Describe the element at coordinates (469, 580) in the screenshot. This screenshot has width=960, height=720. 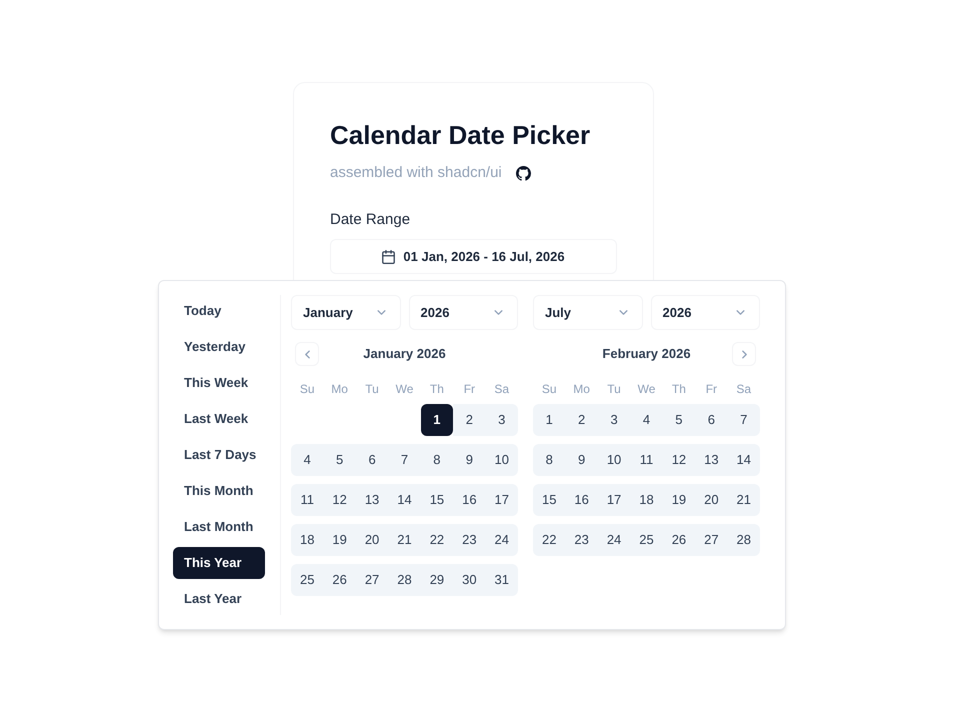
I see `calendar-day: 30` at that location.